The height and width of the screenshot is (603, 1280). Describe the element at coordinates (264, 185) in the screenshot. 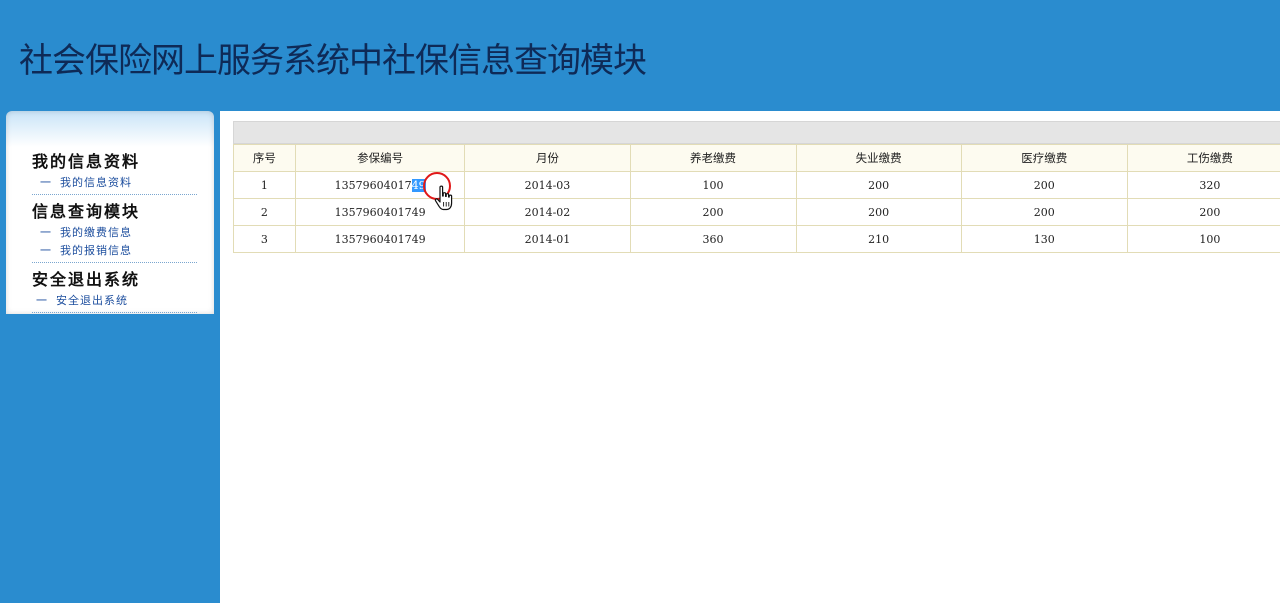

I see `cell-index: 1` at that location.